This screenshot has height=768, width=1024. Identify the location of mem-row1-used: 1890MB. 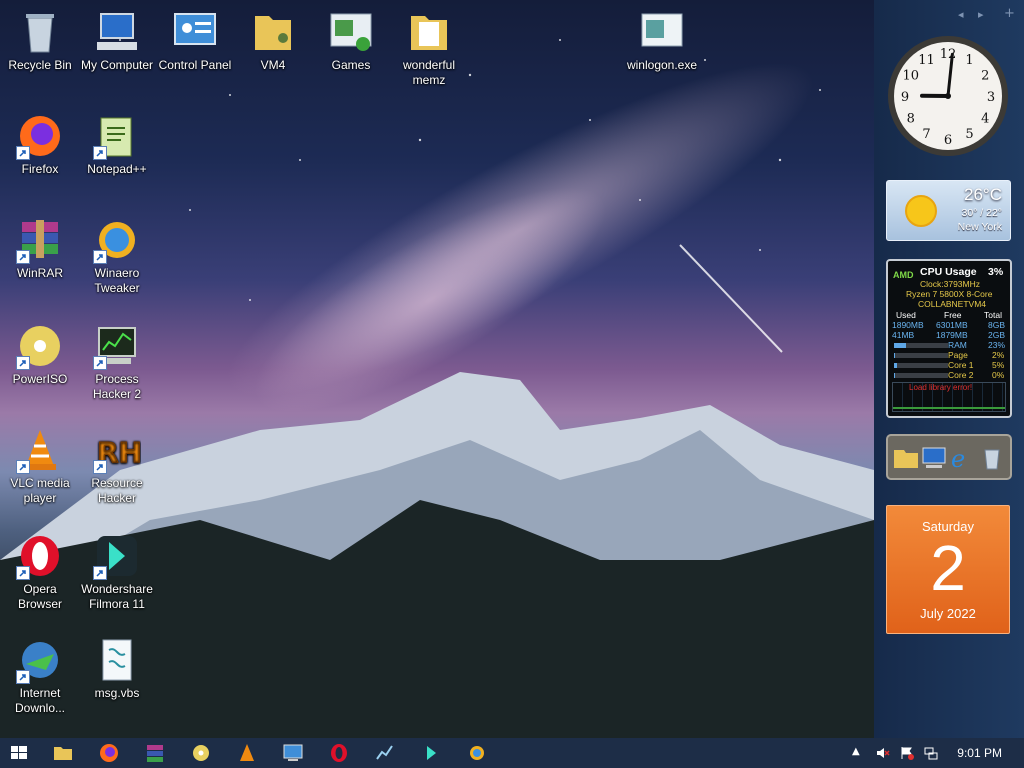
(908, 325).